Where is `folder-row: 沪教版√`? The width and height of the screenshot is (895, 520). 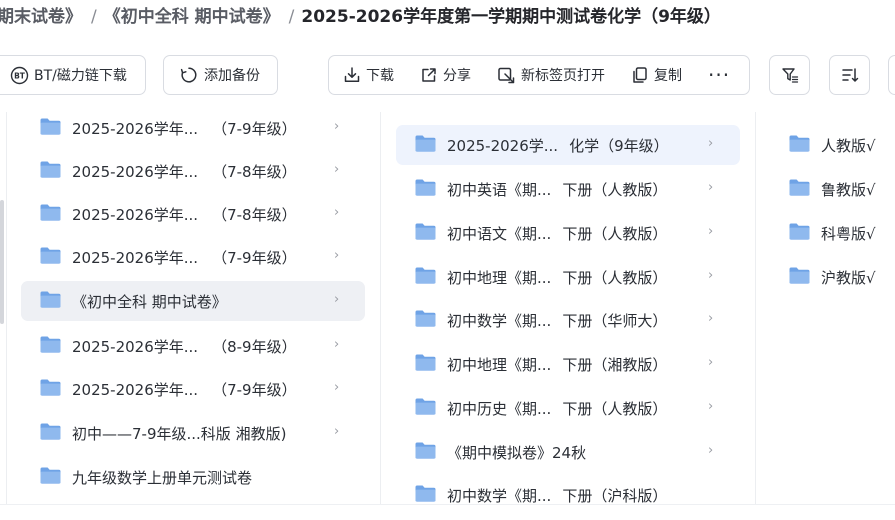
folder-row: 沪教版√ is located at coordinates (832, 277).